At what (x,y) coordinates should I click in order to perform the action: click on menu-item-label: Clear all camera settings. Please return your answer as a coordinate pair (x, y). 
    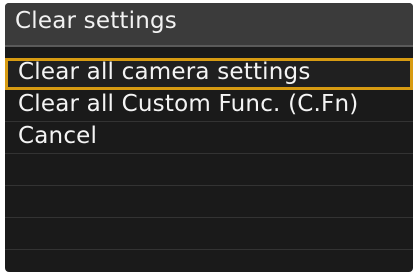
    Looking at the image, I should click on (164, 72).